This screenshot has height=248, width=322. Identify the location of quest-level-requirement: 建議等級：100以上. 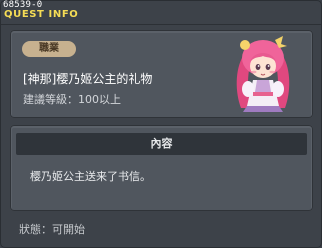
(72, 99).